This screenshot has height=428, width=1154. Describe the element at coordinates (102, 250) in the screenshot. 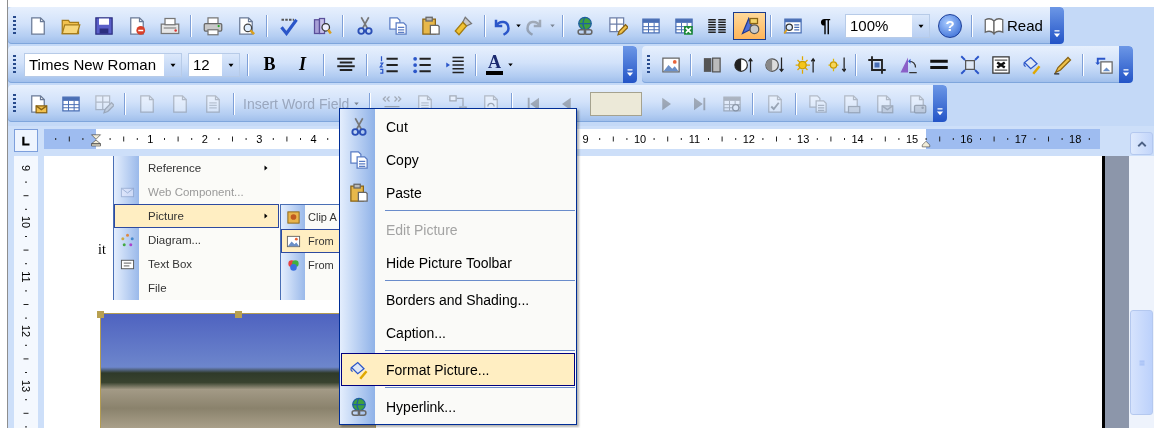

I see `document-text: it` at that location.